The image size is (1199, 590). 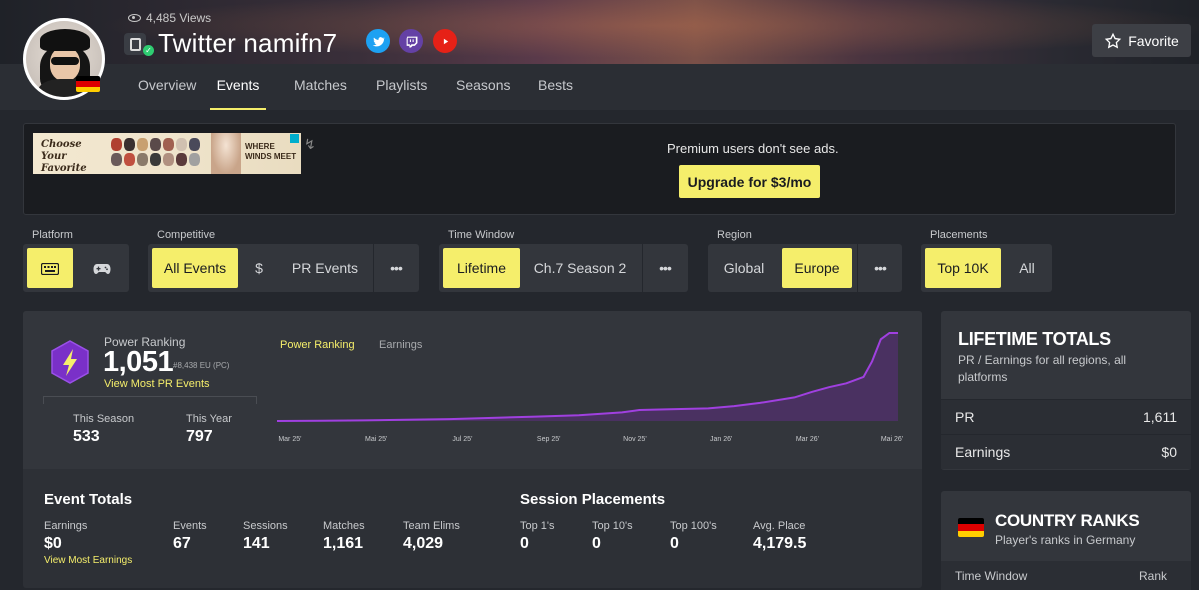 What do you see at coordinates (1169, 452) in the screenshot?
I see `lifetime-earnings-value: $0` at bounding box center [1169, 452].